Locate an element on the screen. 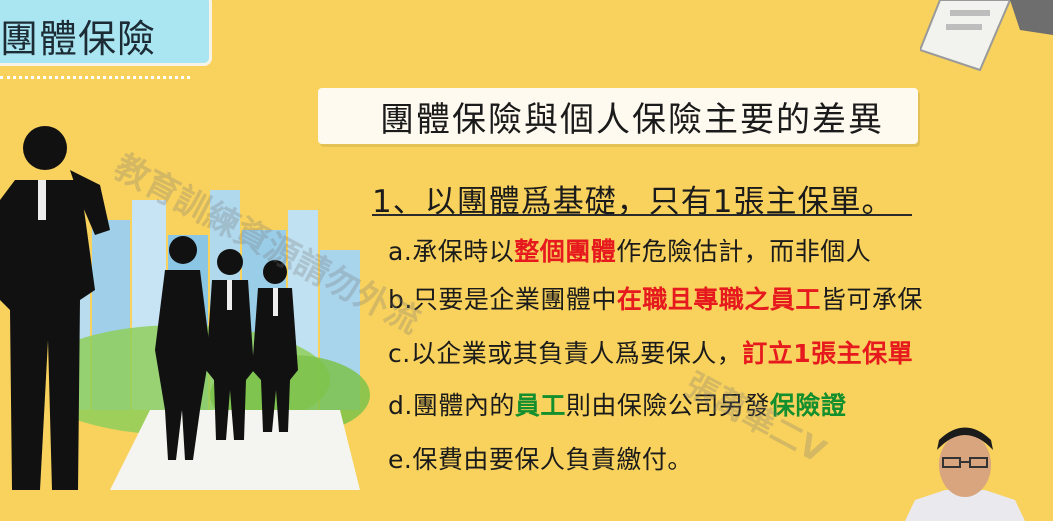  item-c: c.以企業或其負責人爲要保人，訂立1張主保單 is located at coordinates (650, 352).